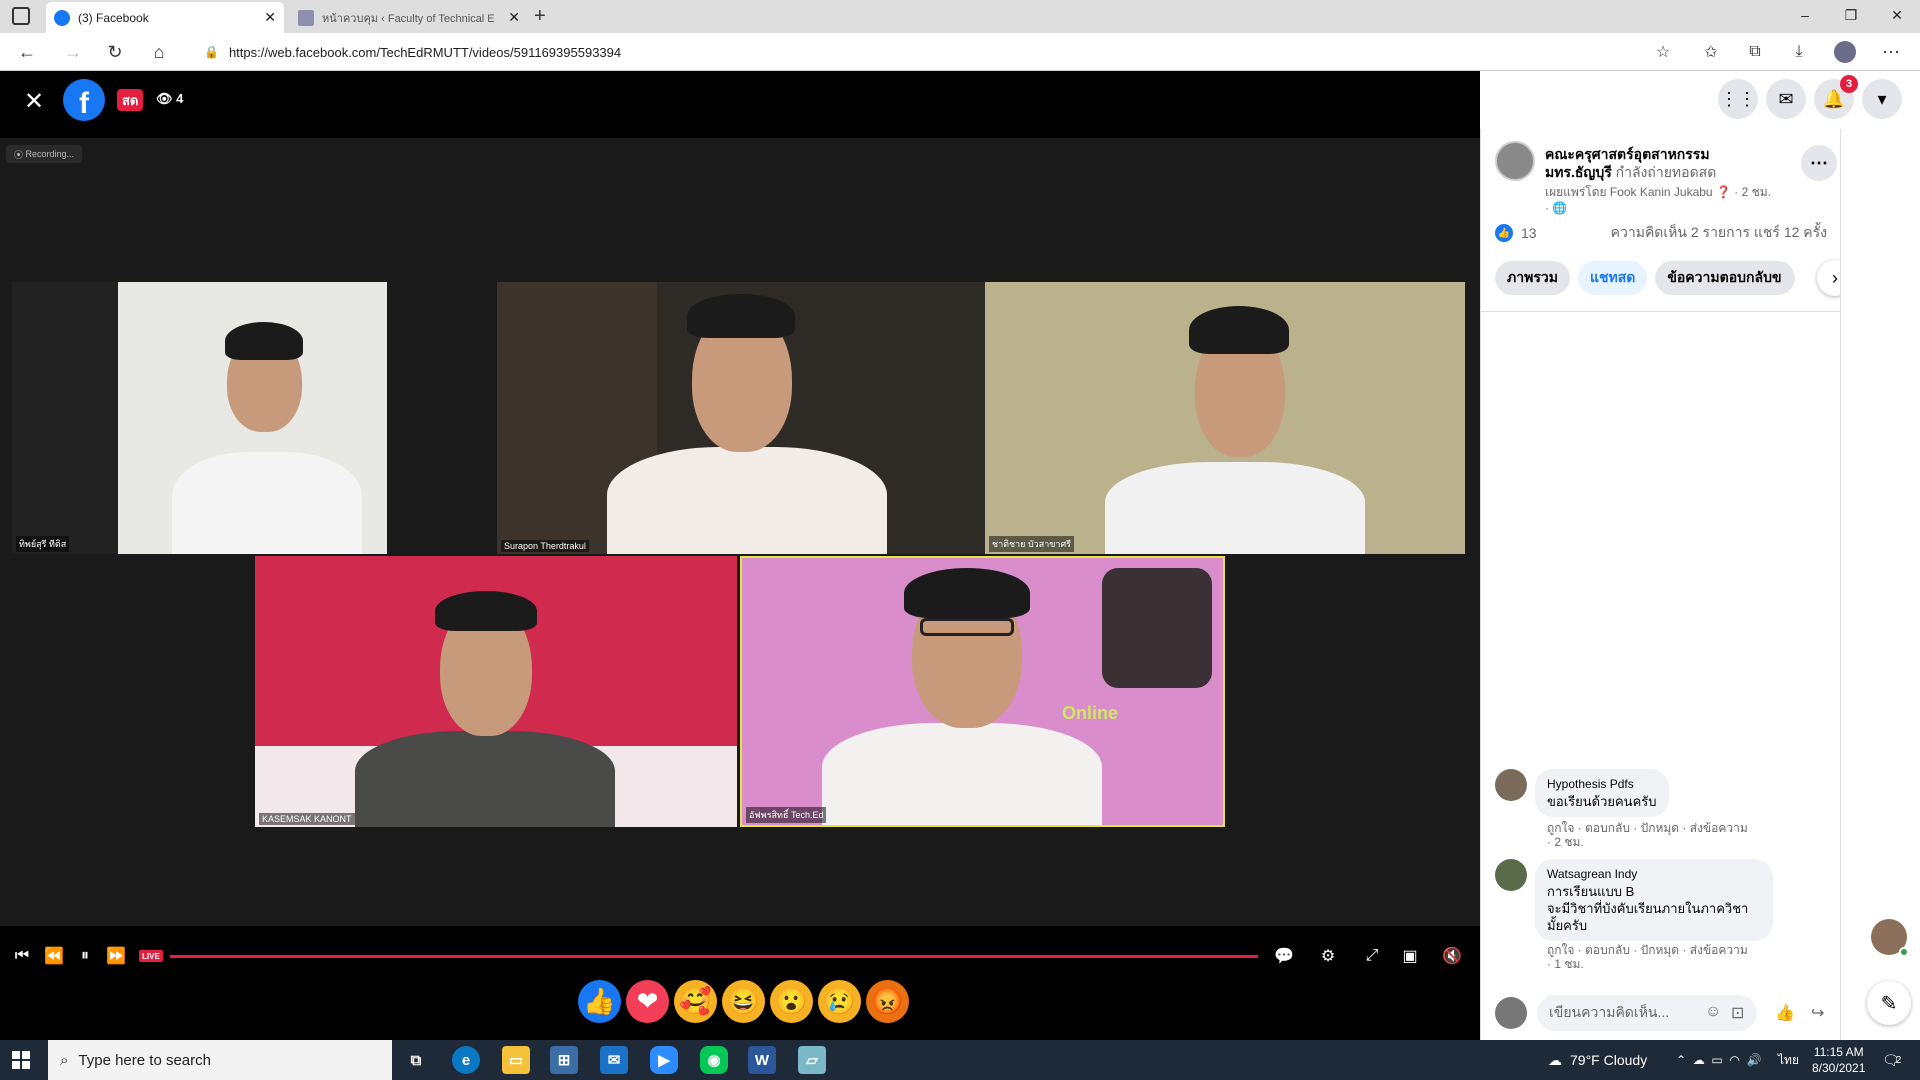  What do you see at coordinates (1372, 956) in the screenshot?
I see `fullscreen-icon: ⤢` at bounding box center [1372, 956].